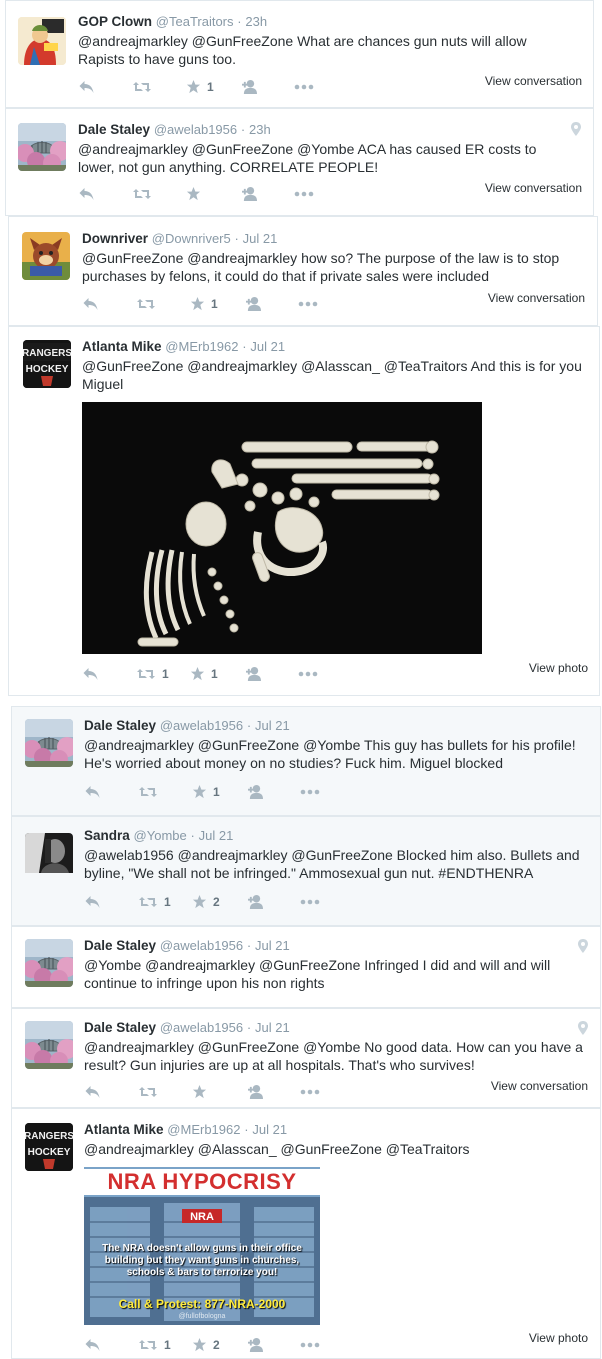 The image size is (602, 1359). I want to click on author-handle: @Downriver5, so click(191, 238).